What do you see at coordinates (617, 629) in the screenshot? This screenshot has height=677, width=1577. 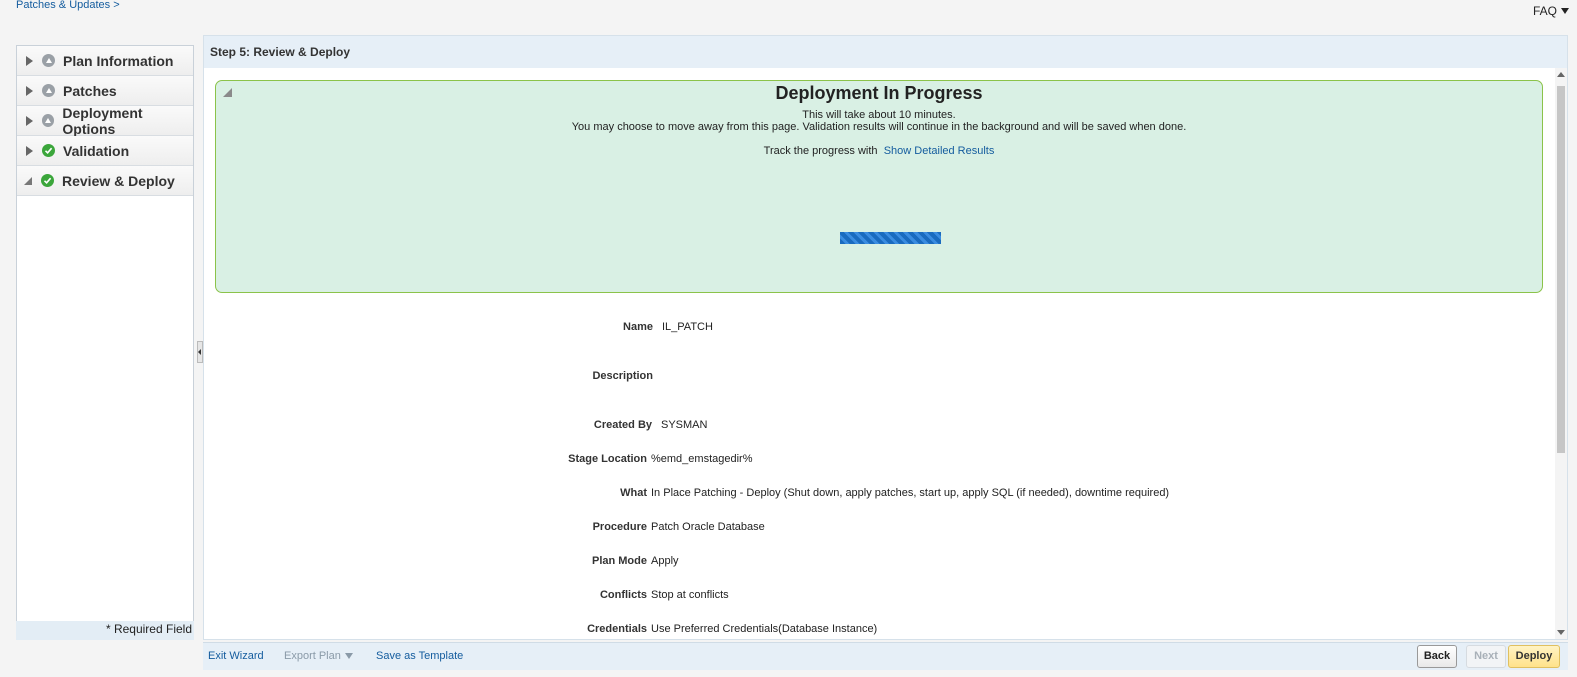 I see `credentials-label: Credentials` at bounding box center [617, 629].